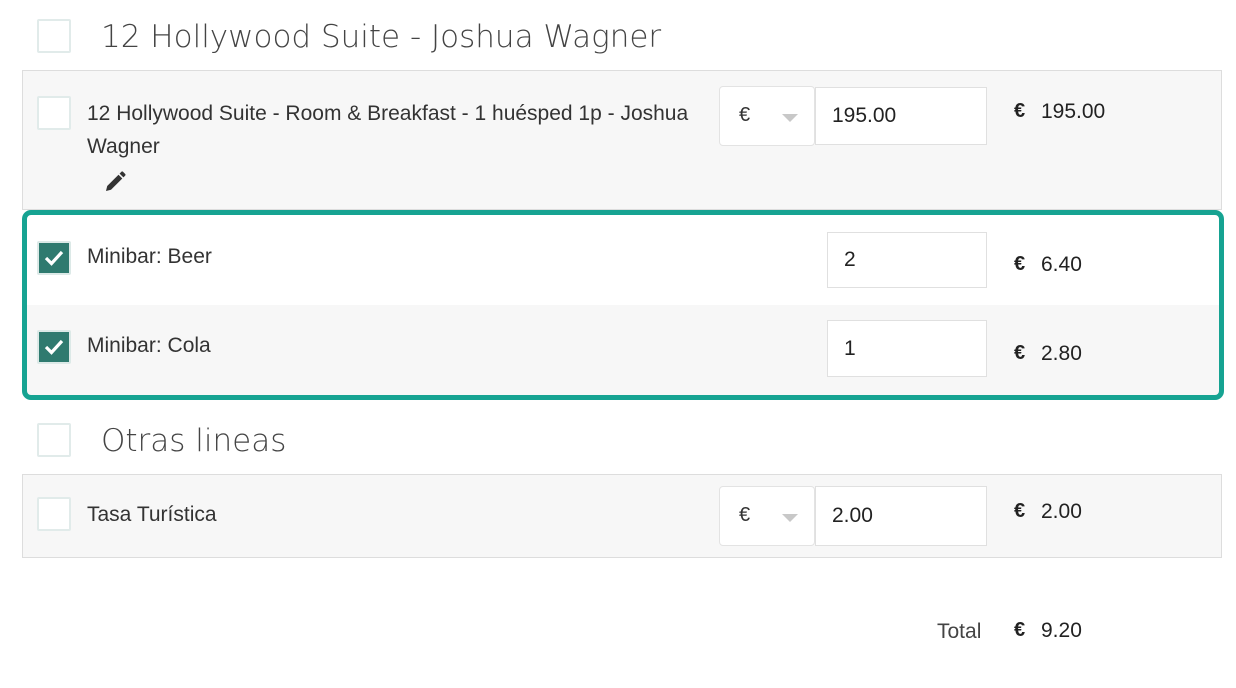  Describe the element at coordinates (381, 37) in the screenshot. I see `group-title: 12 Hollywood Suite - Joshua Wagner` at that location.